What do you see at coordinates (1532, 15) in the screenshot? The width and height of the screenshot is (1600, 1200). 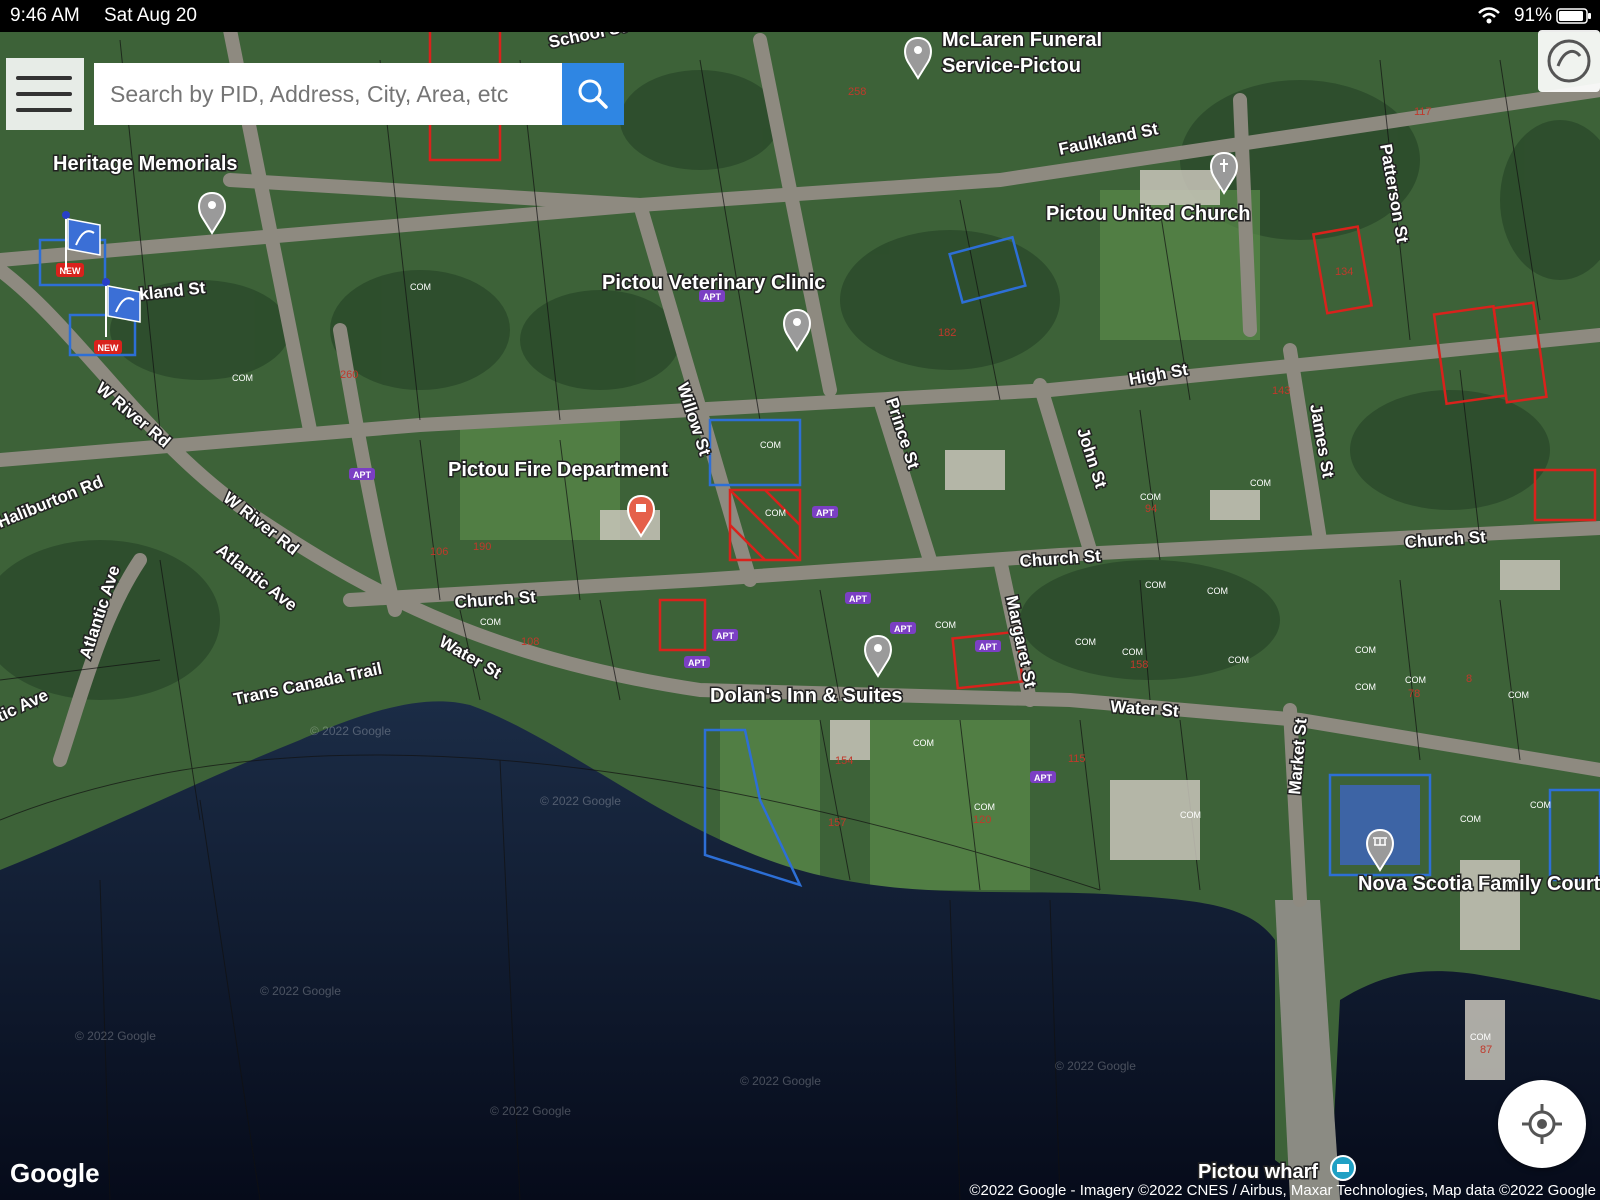 I see `battery-percent: 91%` at bounding box center [1532, 15].